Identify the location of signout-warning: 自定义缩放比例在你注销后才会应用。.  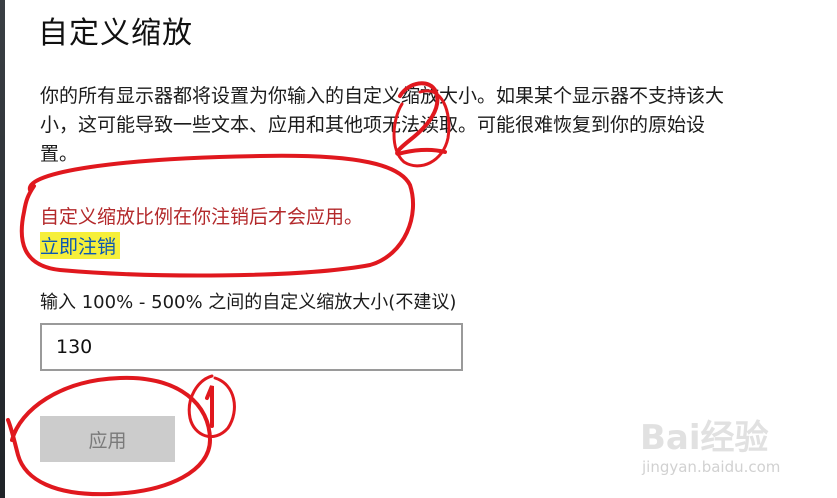
(202, 217).